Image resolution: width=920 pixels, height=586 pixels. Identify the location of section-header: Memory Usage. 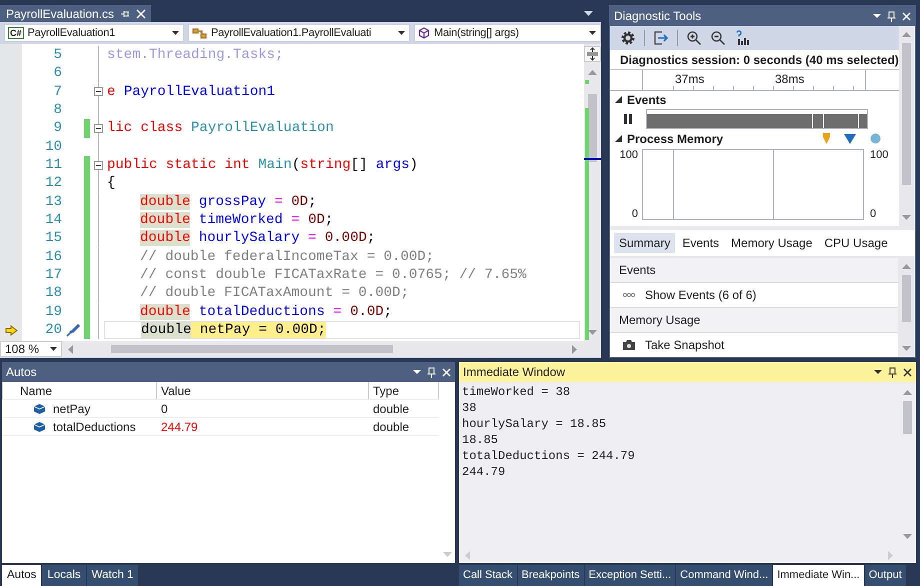
(754, 320).